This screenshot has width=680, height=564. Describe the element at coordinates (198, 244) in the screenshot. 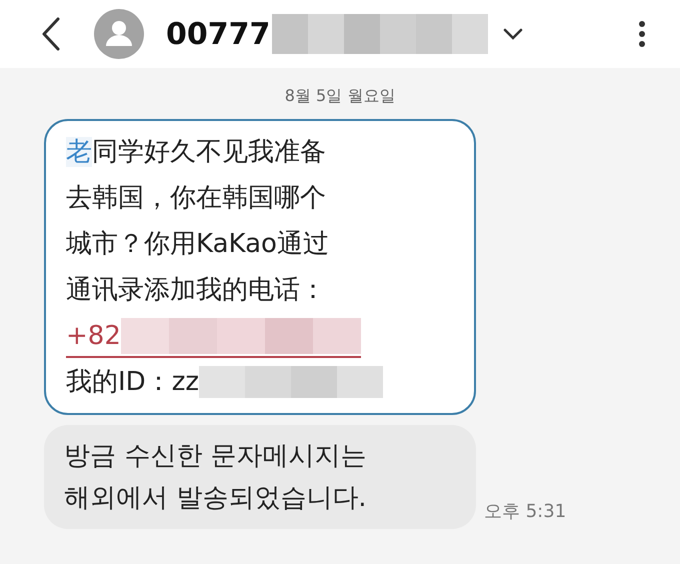

I see `message-line: 城市？你用KaKao通过` at that location.